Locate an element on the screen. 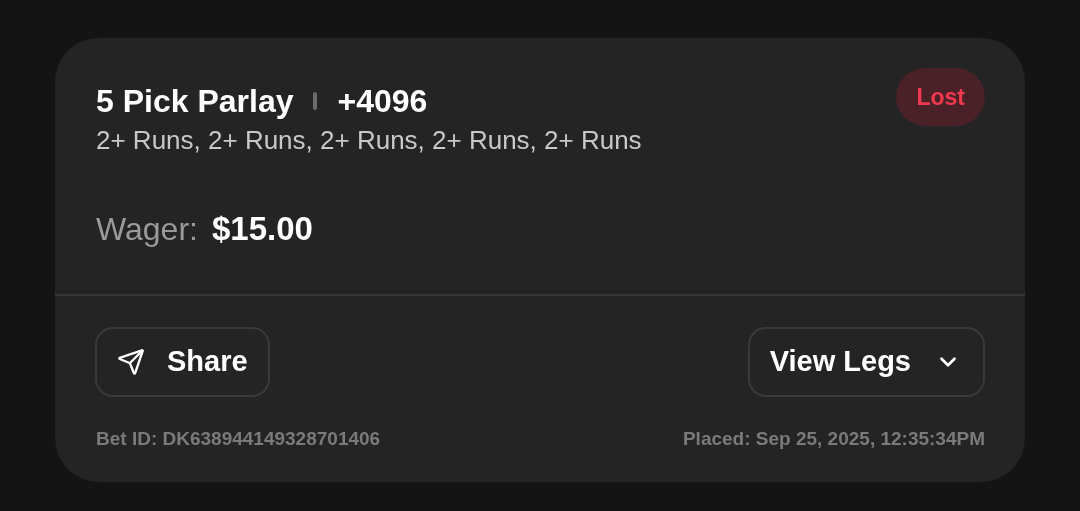 This screenshot has width=1080, height=511. bet-id: Bet ID: DK638944149328701406 is located at coordinates (238, 438).